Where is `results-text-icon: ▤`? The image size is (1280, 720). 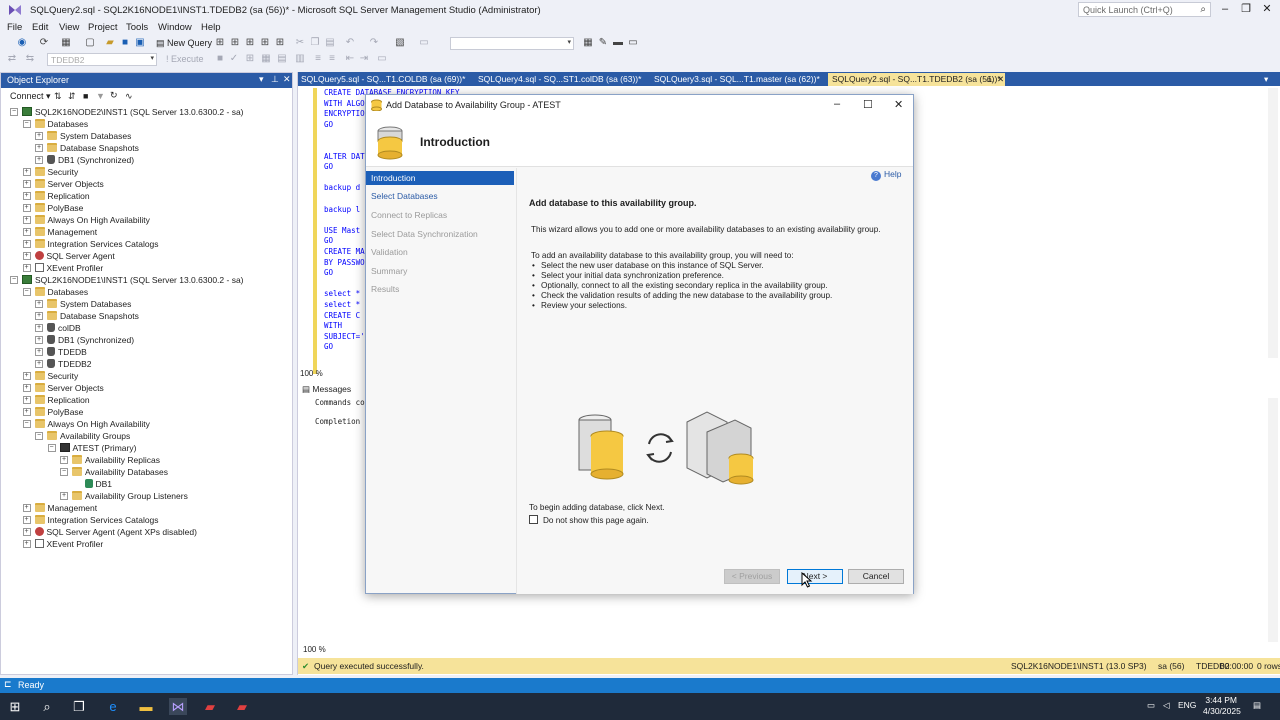
results-text-icon: ▤ is located at coordinates (282, 59).